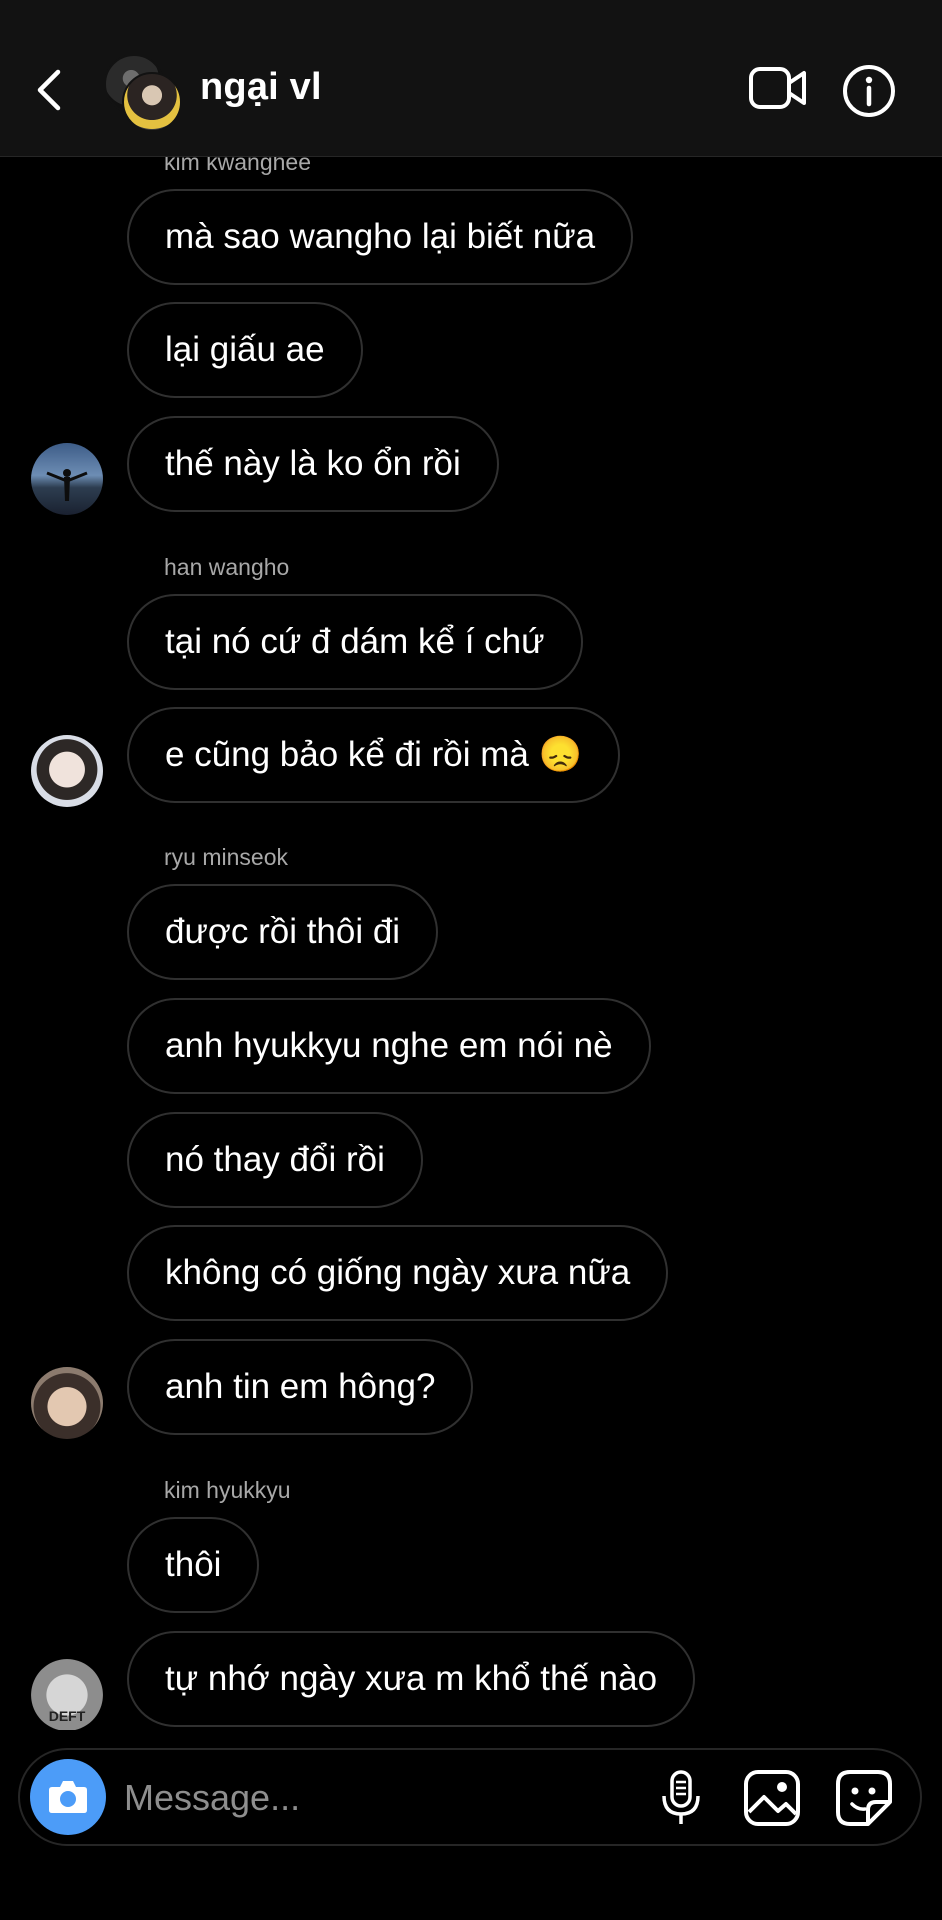 The width and height of the screenshot is (942, 1920). I want to click on message-input, so click(344, 1798).